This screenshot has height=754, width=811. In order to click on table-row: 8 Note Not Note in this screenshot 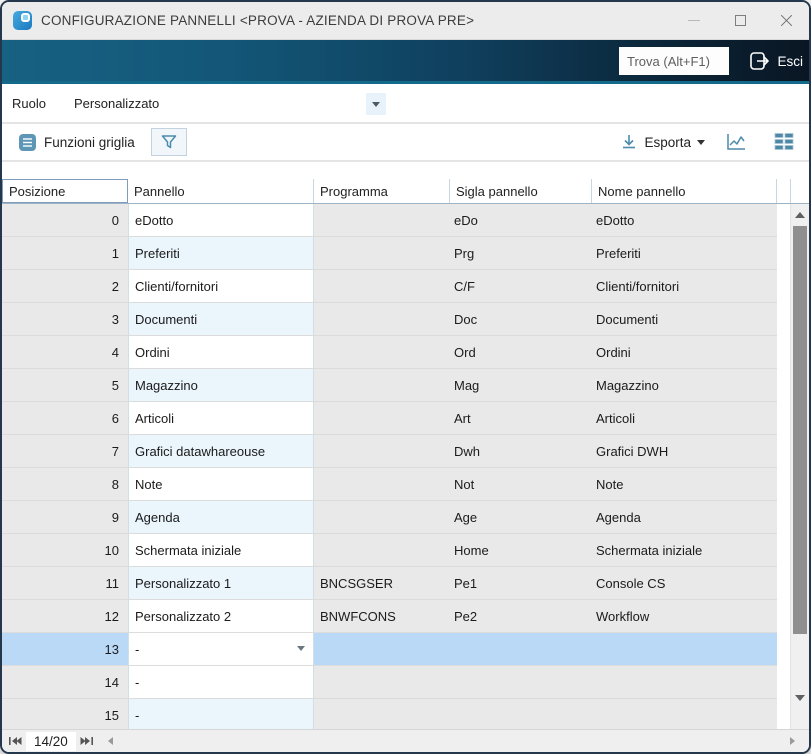, I will do `click(389, 484)`.